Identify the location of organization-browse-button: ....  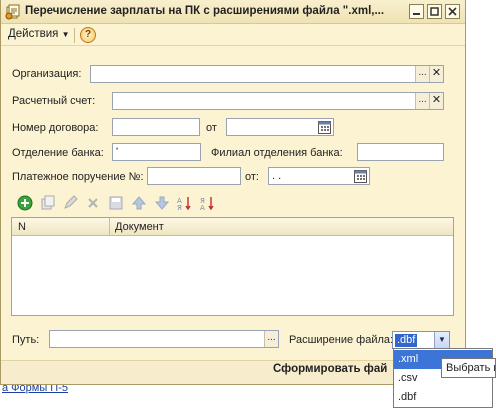
(422, 74).